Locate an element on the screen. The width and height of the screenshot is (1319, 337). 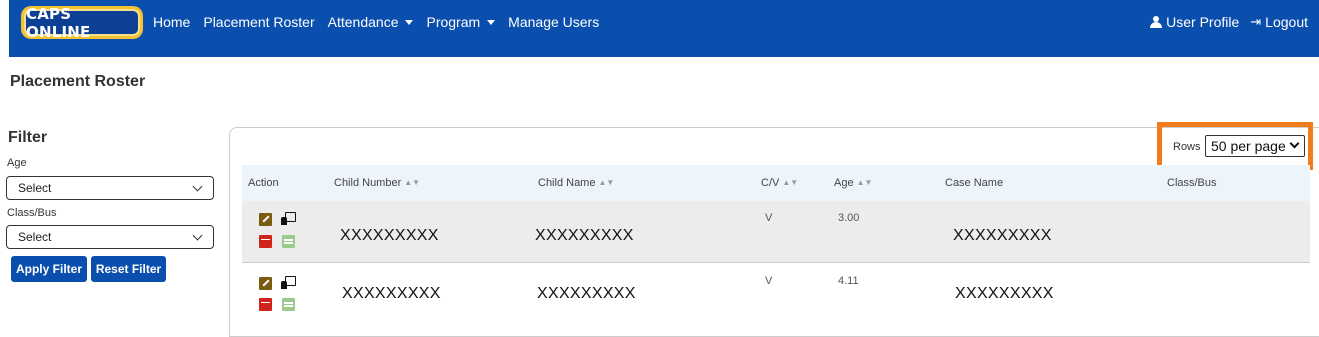
rows-label: Rows is located at coordinates (1187, 147).